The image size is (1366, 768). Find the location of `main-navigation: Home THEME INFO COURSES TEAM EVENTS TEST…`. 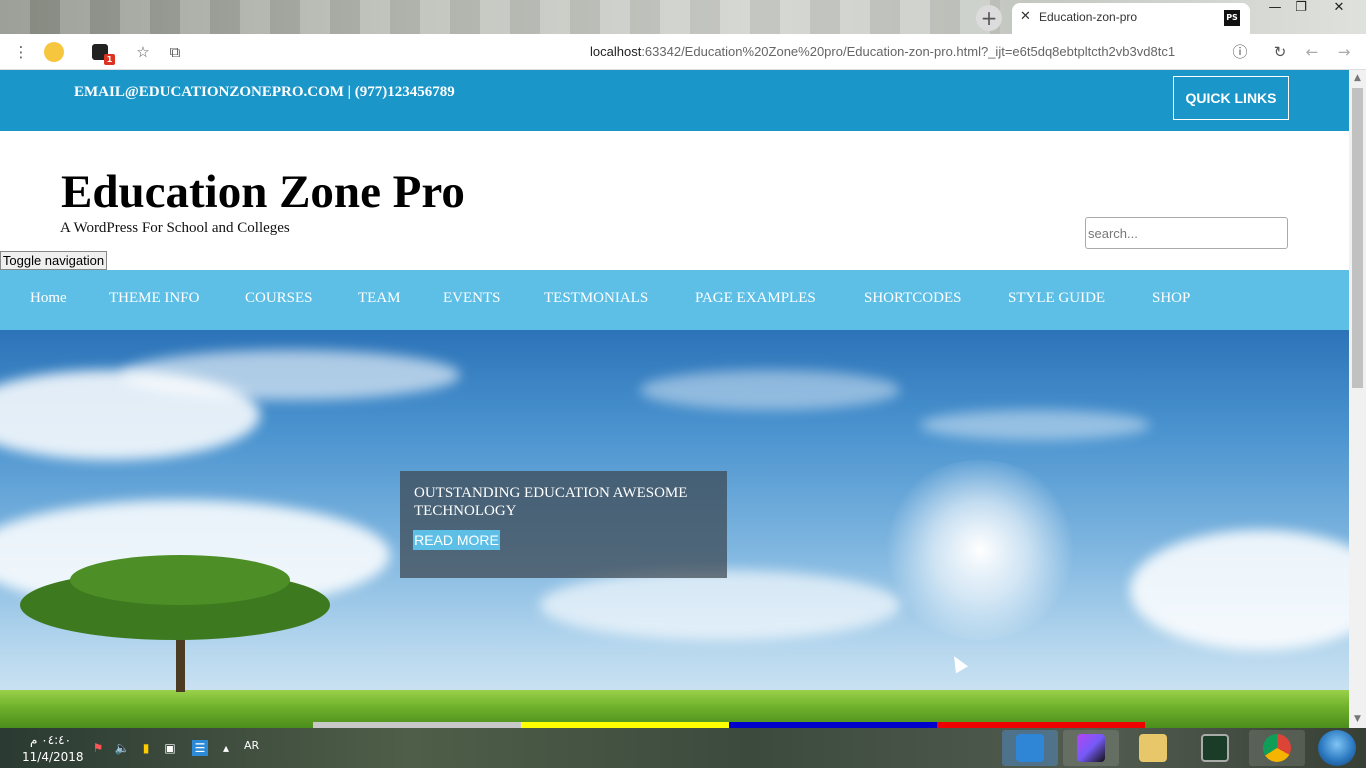

main-navigation: Home THEME INFO COURSES TEAM EVENTS TEST… is located at coordinates (674, 300).